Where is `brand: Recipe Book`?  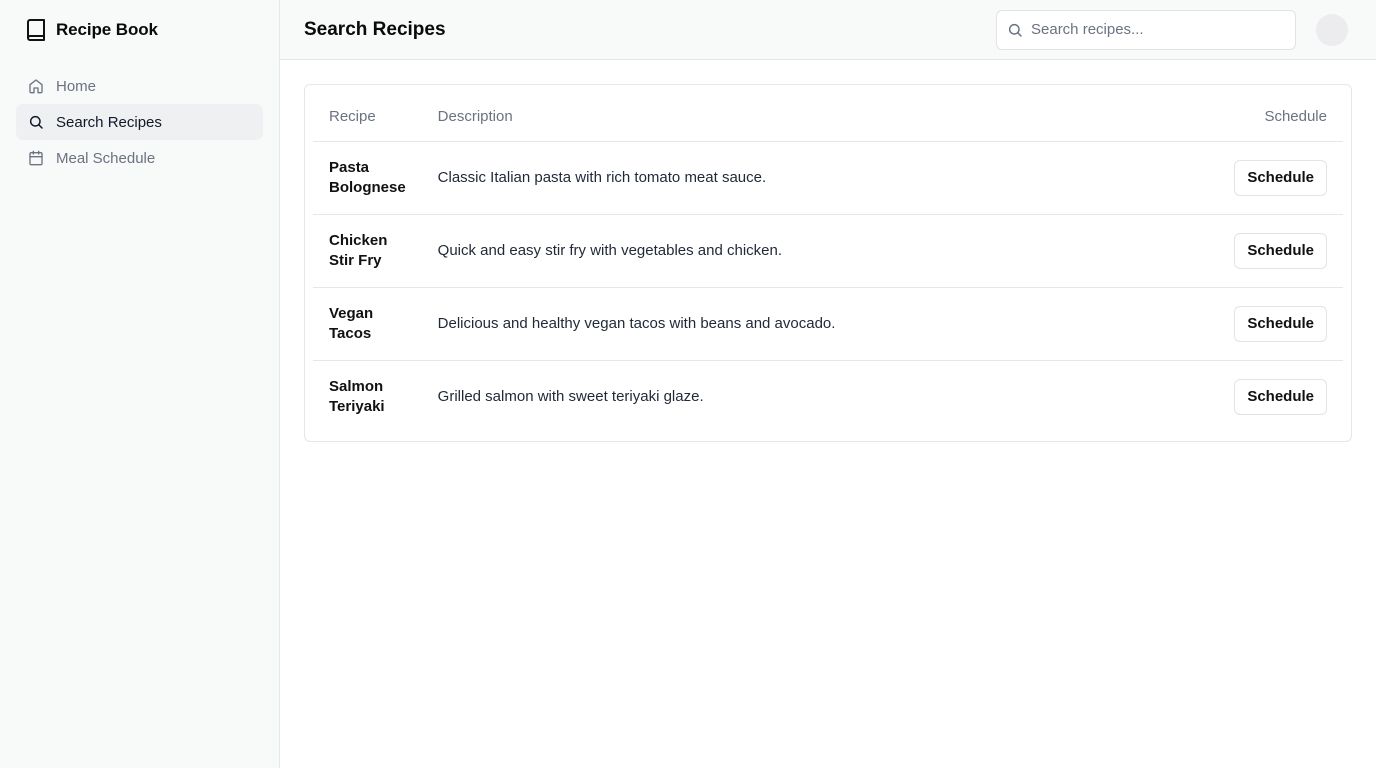
brand: Recipe Book is located at coordinates (139, 30).